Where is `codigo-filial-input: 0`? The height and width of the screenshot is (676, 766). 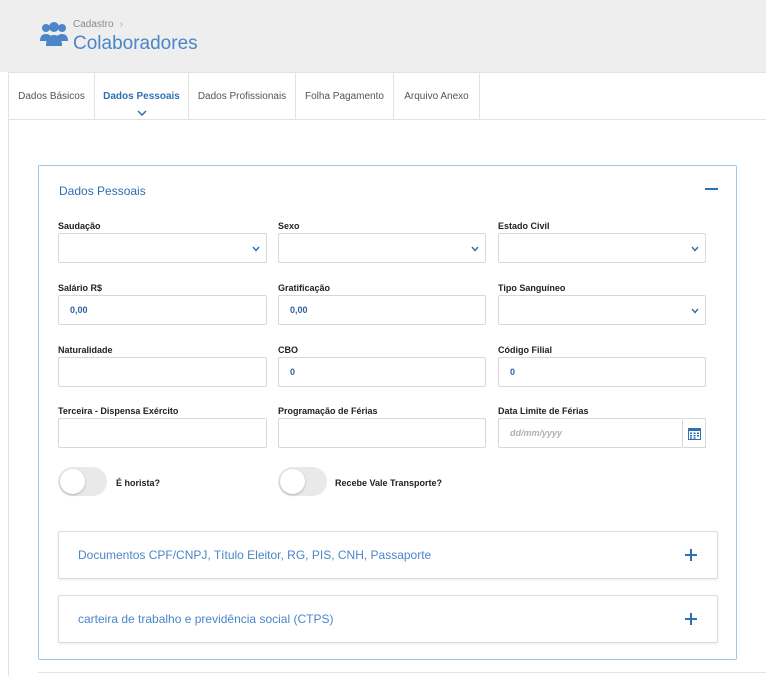 codigo-filial-input: 0 is located at coordinates (602, 372).